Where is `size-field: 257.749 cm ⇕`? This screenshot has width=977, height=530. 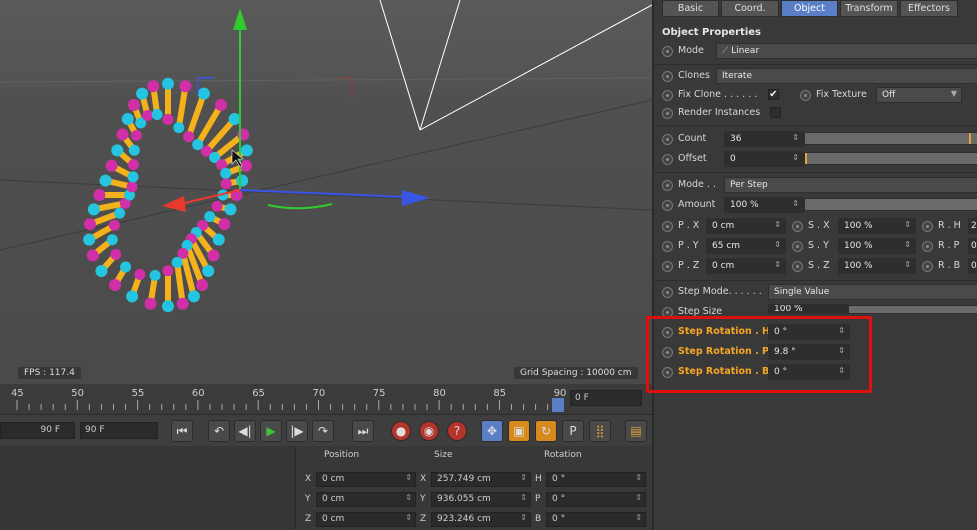
size-field: 257.749 cm ⇕ is located at coordinates (481, 479).